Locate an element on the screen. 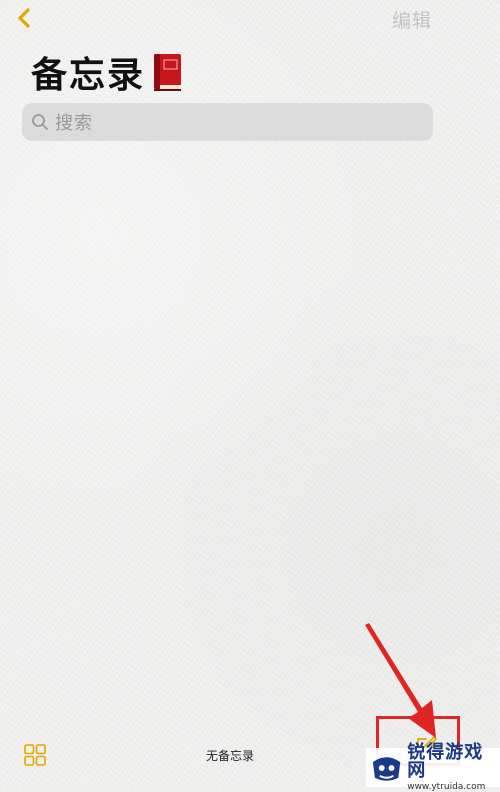 This screenshot has width=500, height=792. watermark-title: 锐得游戏网 is located at coordinates (445, 761).